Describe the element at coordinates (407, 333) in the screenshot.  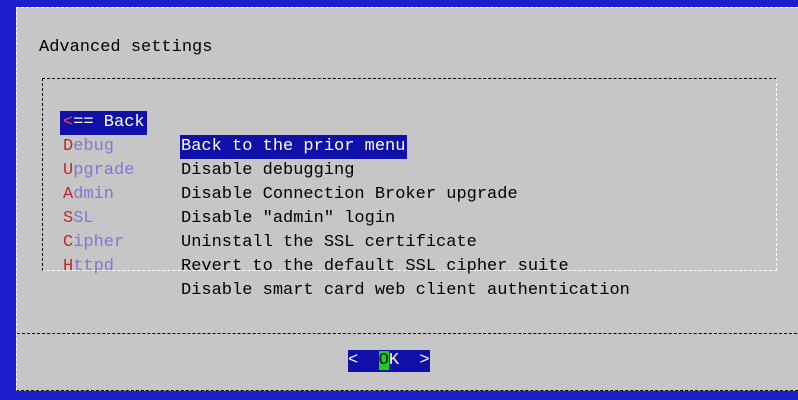
I see `buttons-divider` at that location.